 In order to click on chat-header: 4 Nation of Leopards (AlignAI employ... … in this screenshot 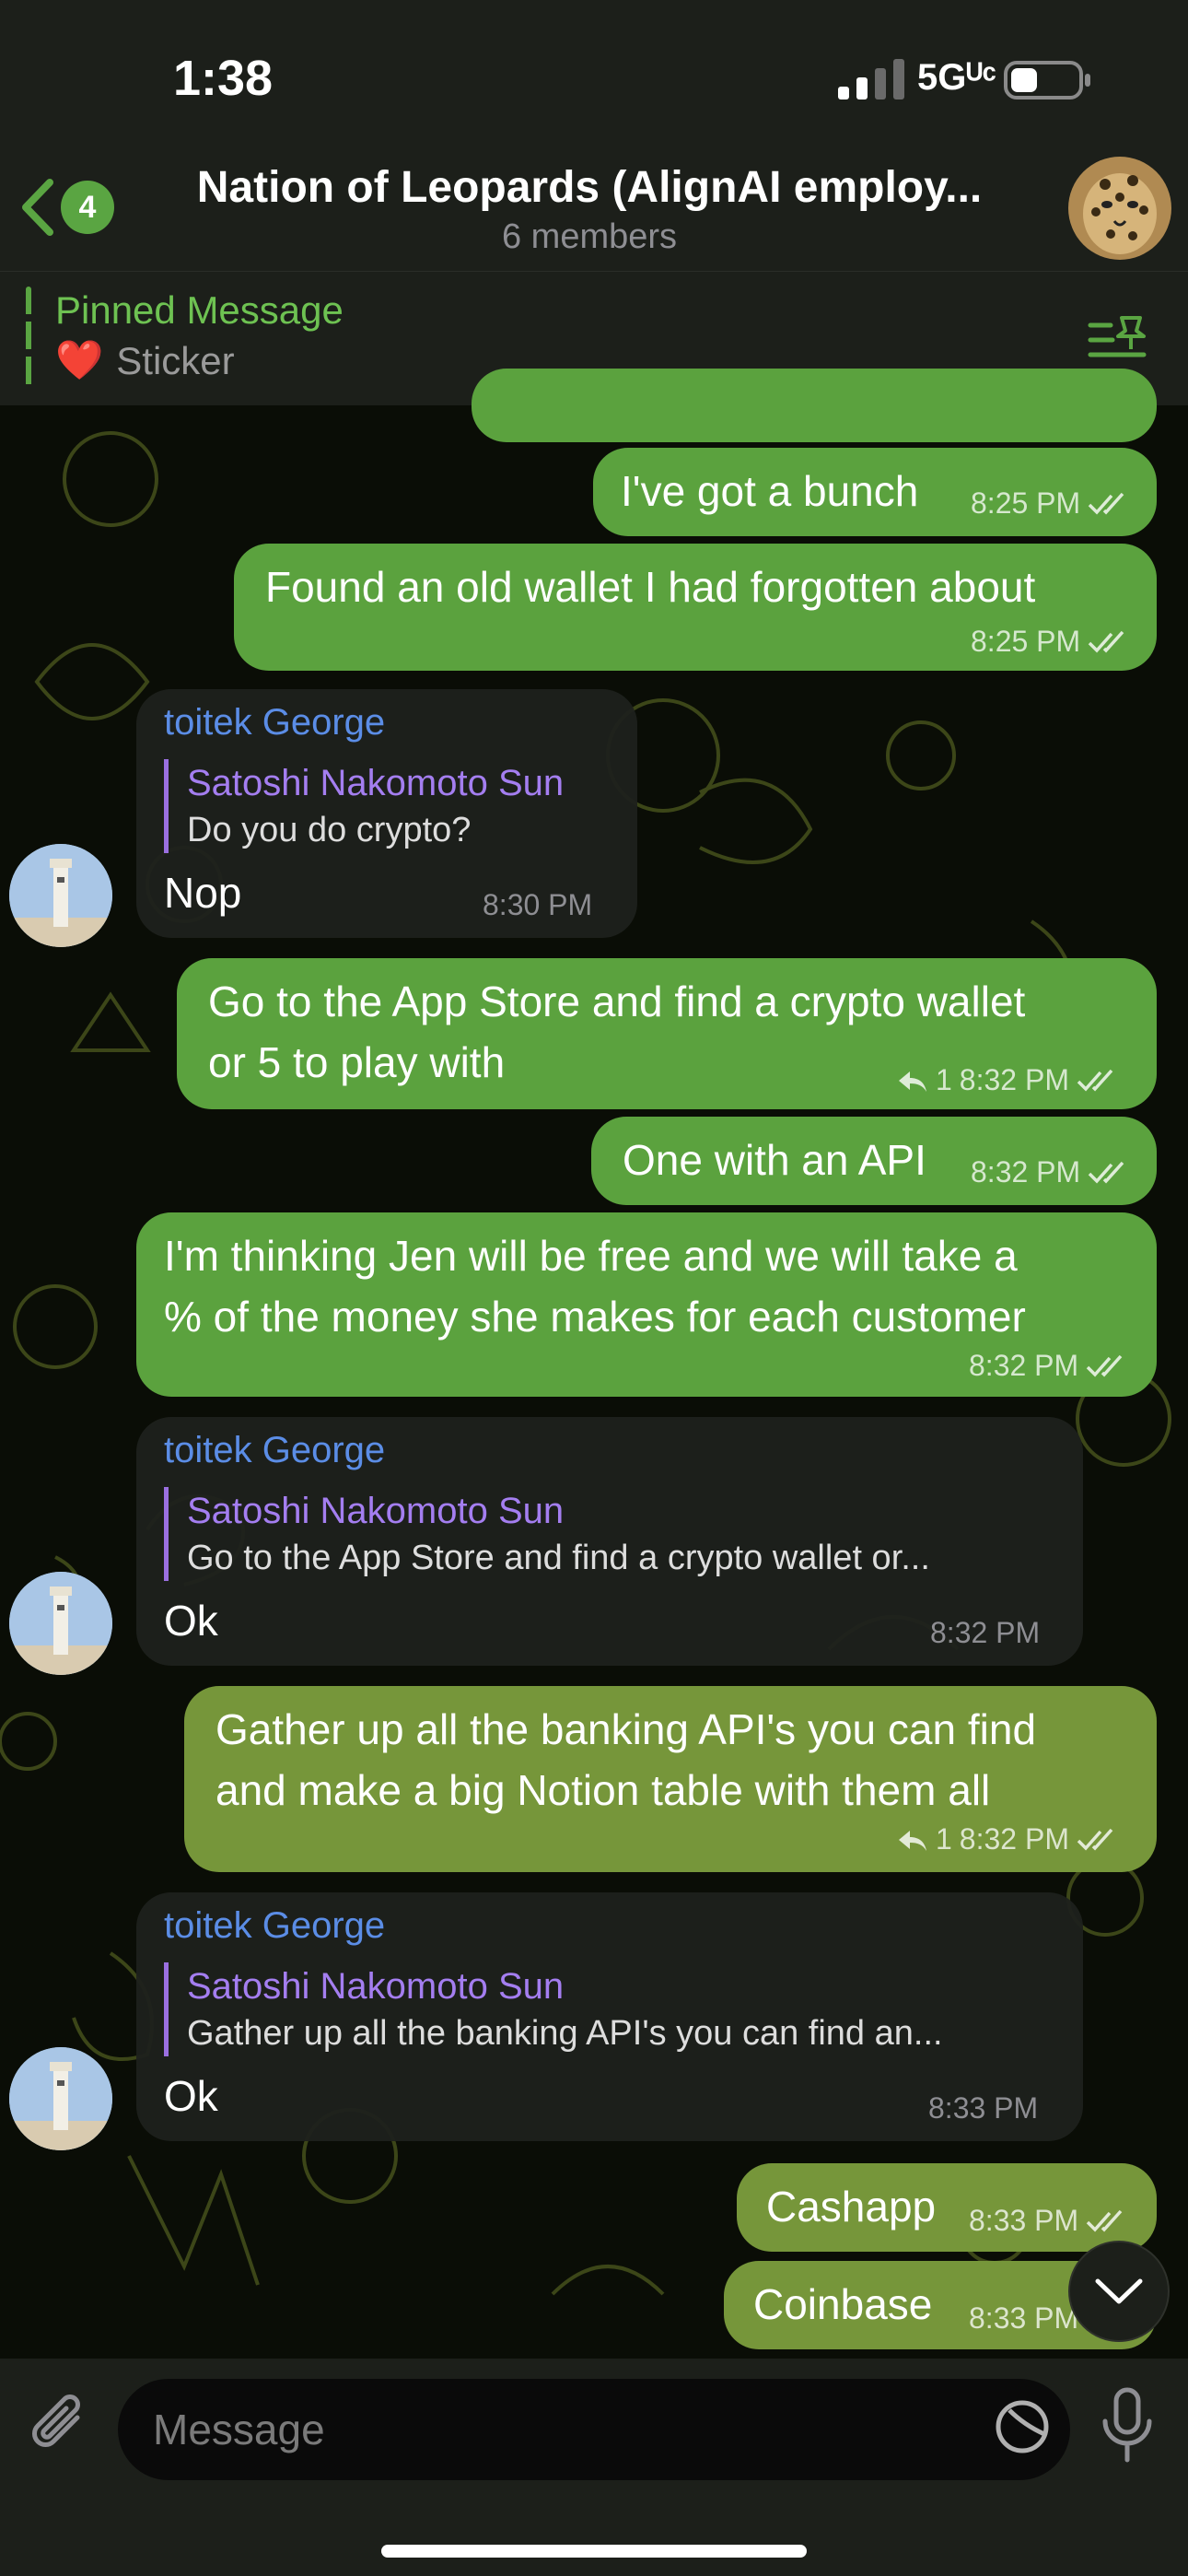, I will do `click(594, 214)`.